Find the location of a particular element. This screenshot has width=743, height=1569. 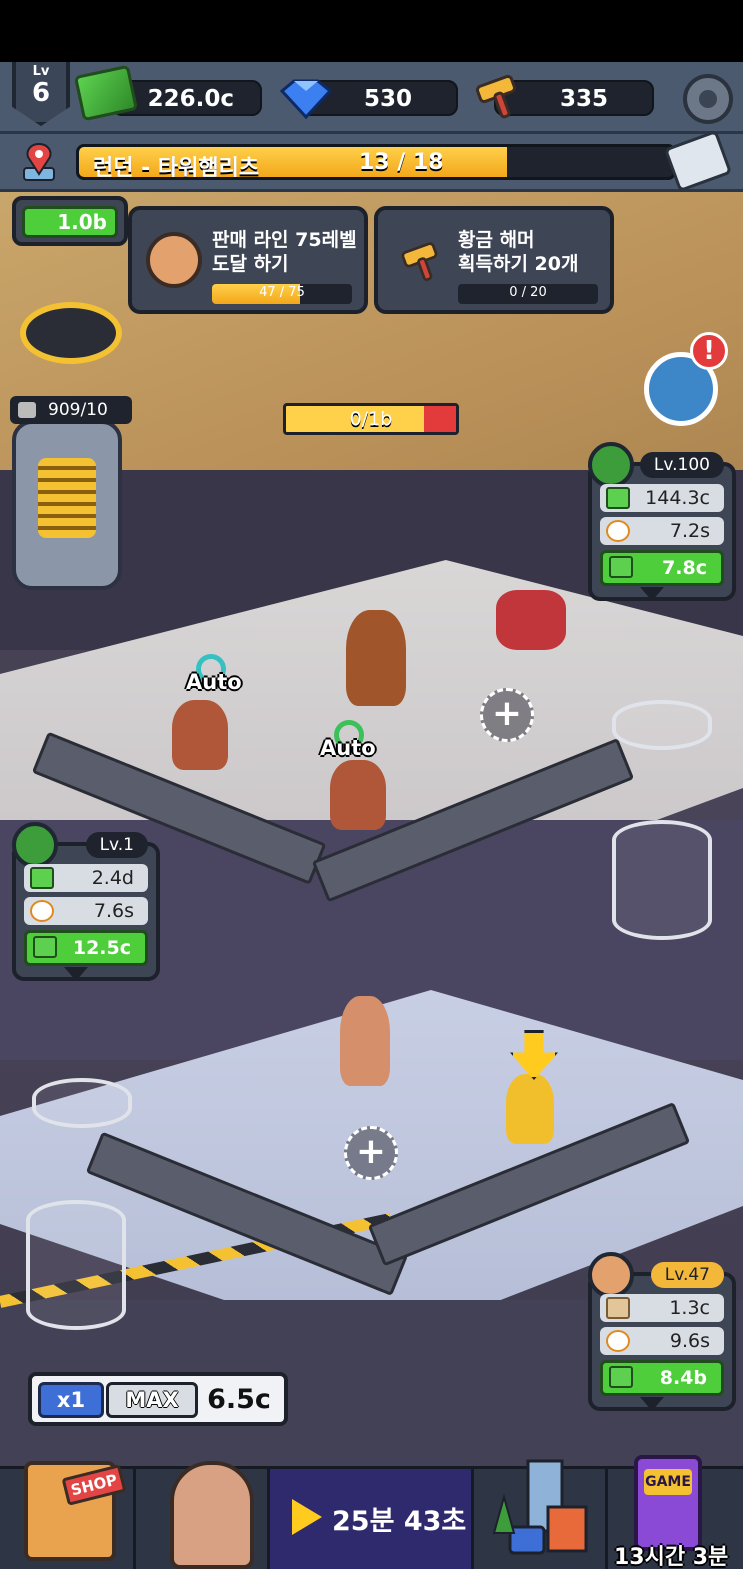

drill-worker is located at coordinates (530, 1109).